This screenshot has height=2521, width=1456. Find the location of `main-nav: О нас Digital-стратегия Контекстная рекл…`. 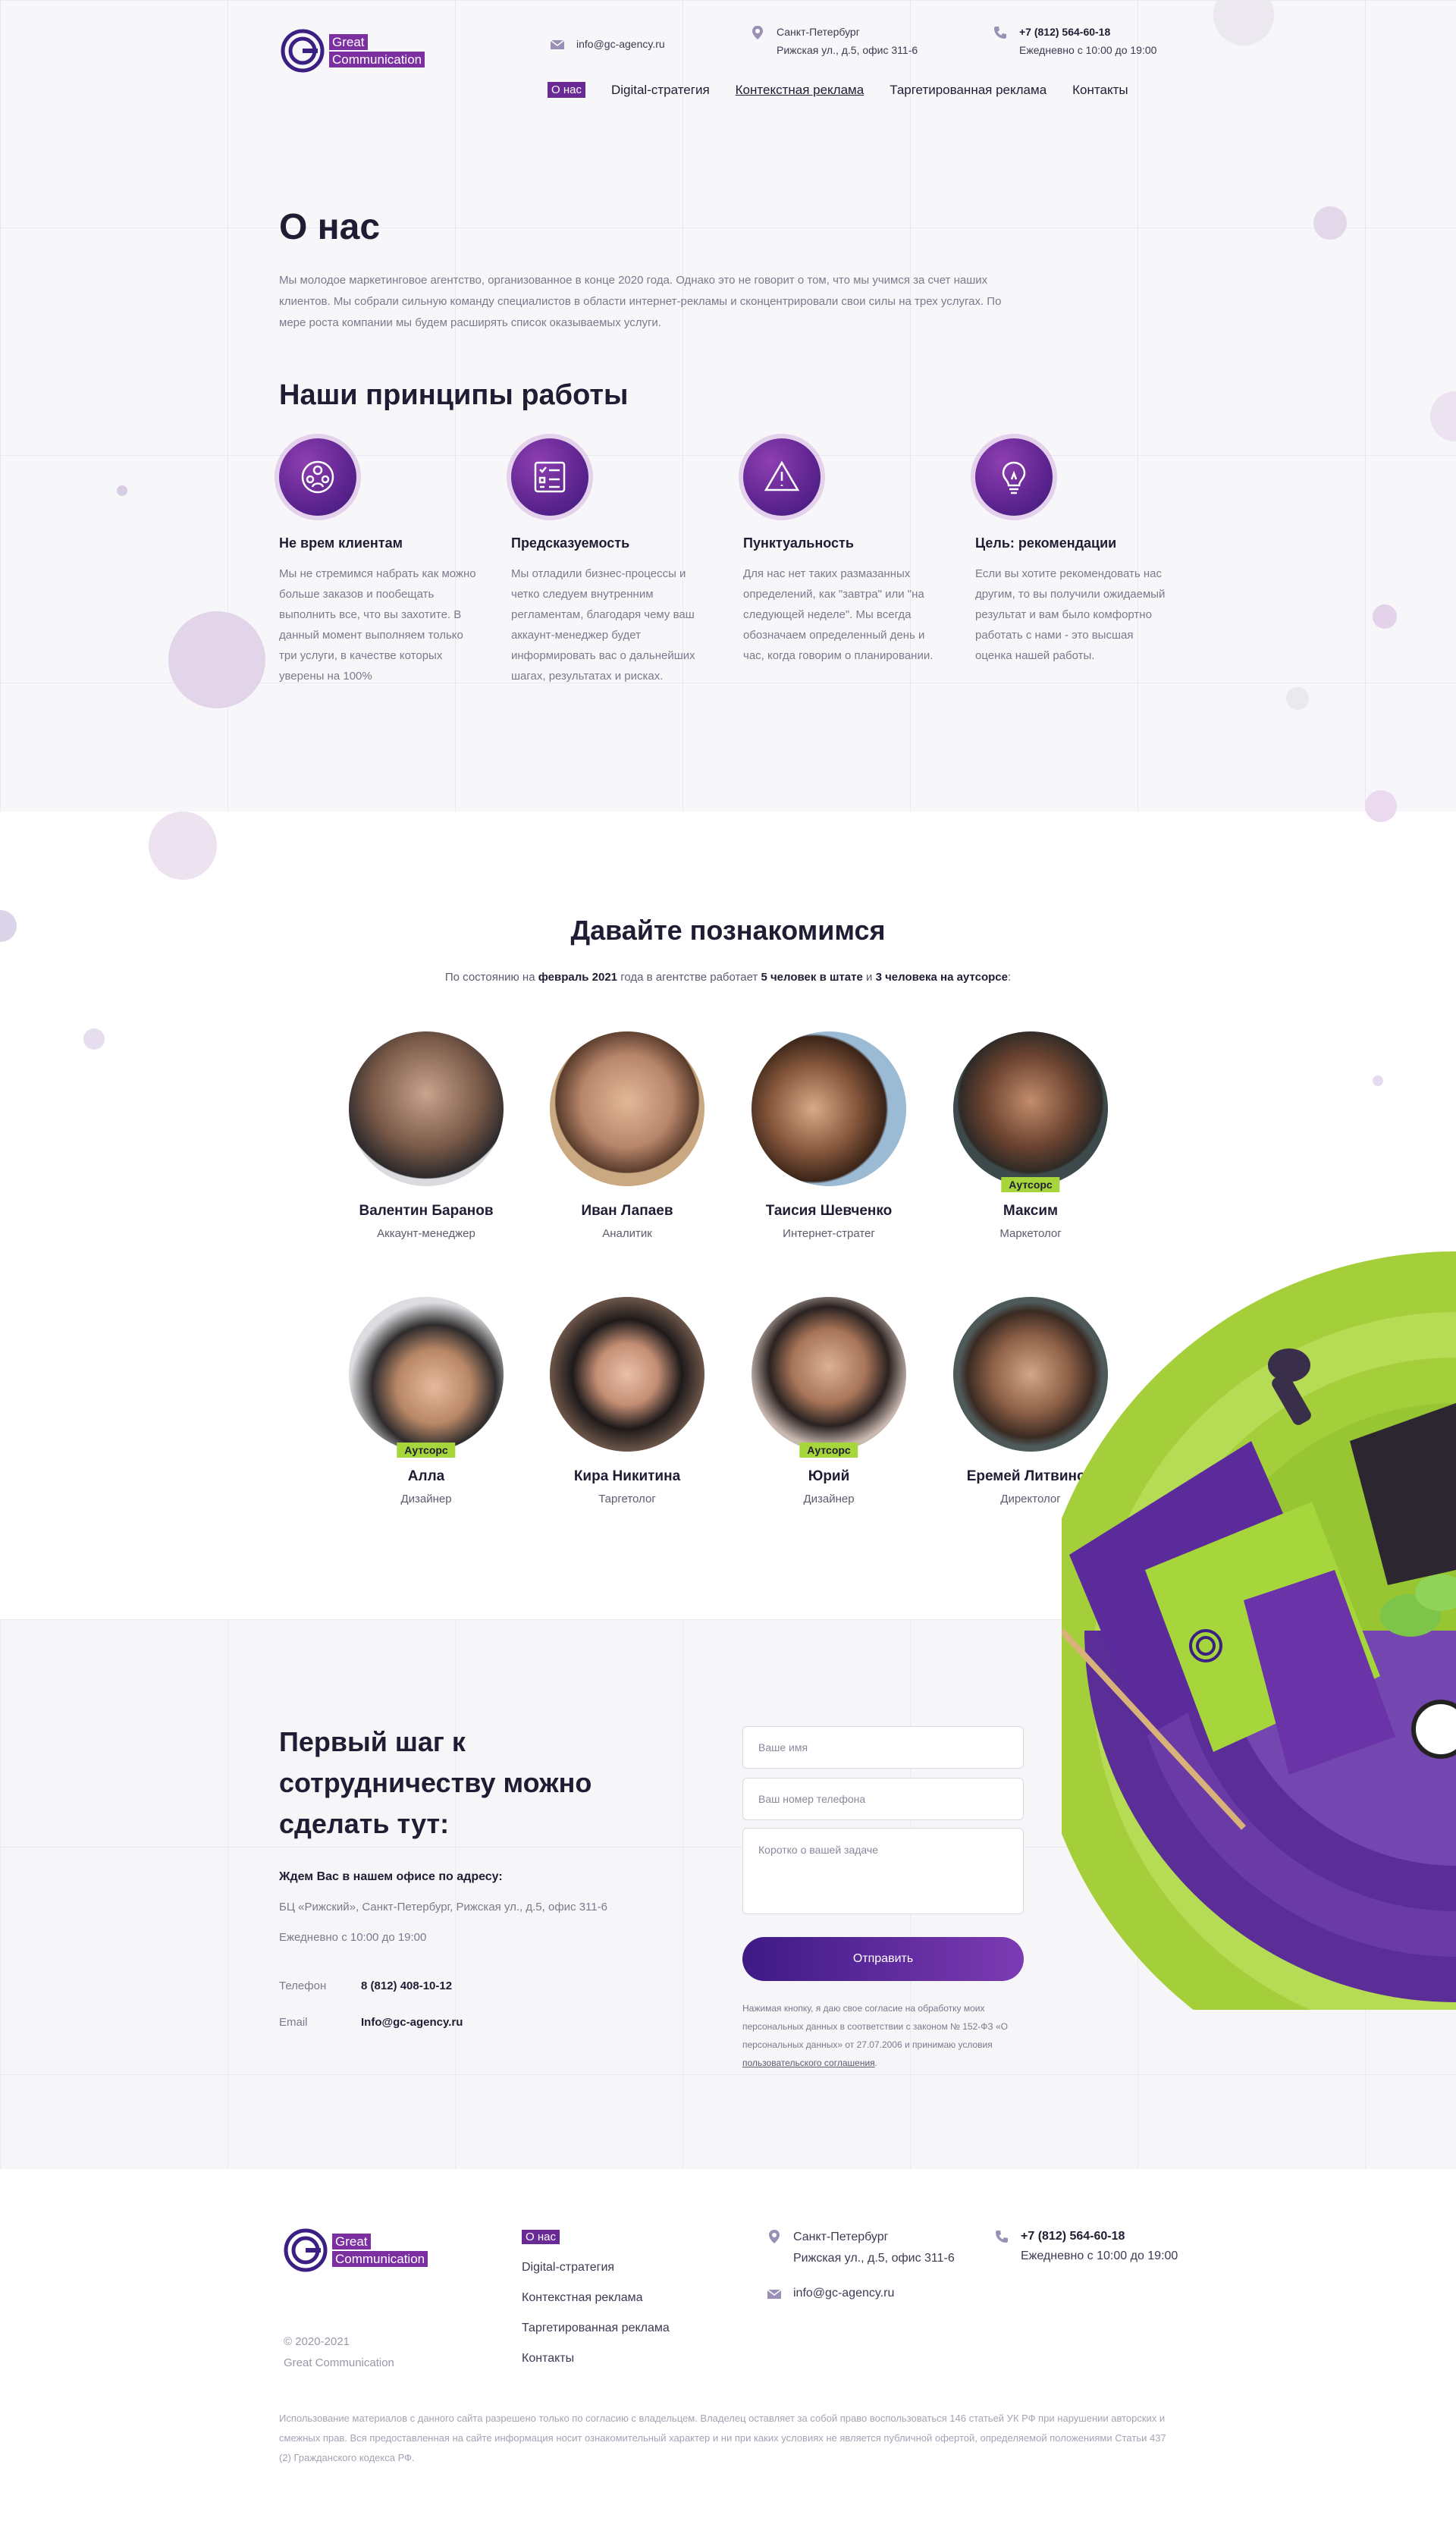

main-nav: О нас Digital-стратегия Контекстная рекл… is located at coordinates (838, 90).